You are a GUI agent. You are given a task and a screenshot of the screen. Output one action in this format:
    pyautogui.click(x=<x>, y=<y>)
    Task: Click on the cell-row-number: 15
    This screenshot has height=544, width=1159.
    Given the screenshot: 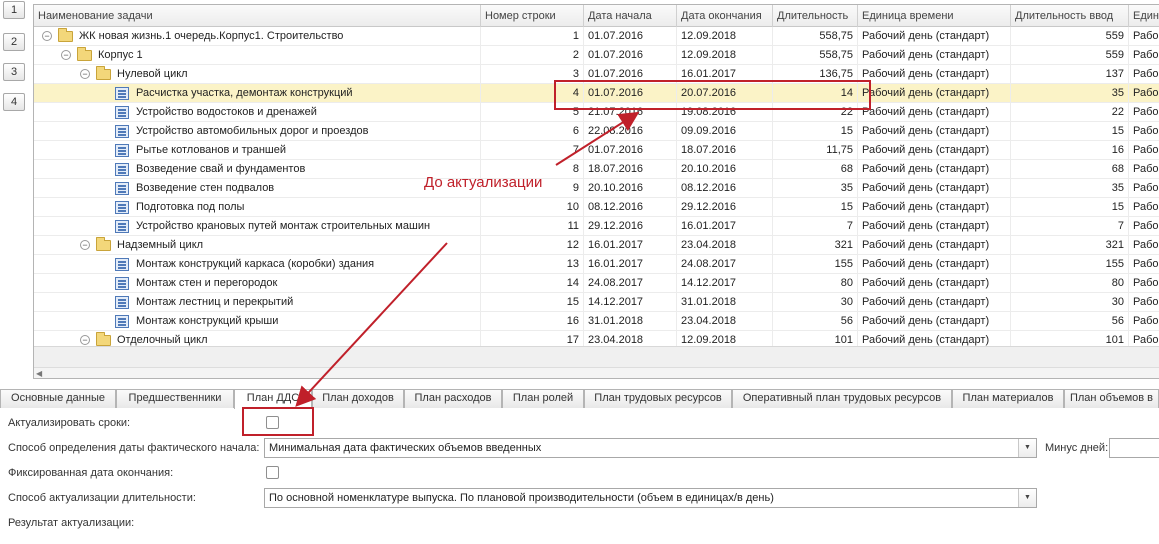 What is the action you would take?
    pyautogui.click(x=532, y=302)
    